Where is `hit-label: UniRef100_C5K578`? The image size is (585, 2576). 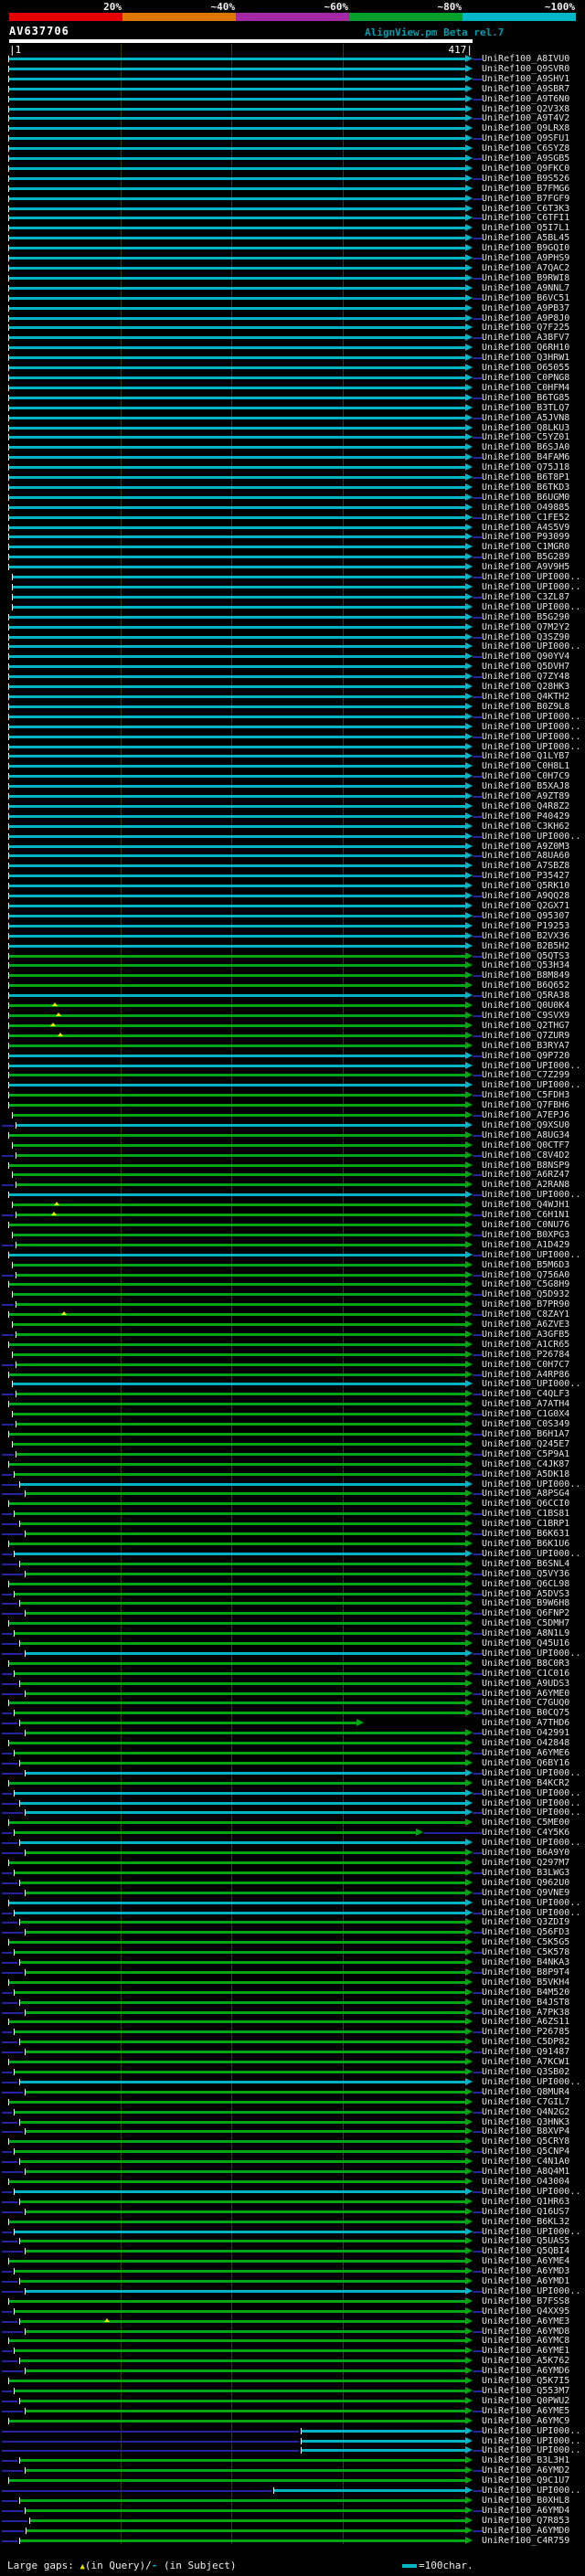
hit-label: UniRef100_C5K578 is located at coordinates (526, 1952).